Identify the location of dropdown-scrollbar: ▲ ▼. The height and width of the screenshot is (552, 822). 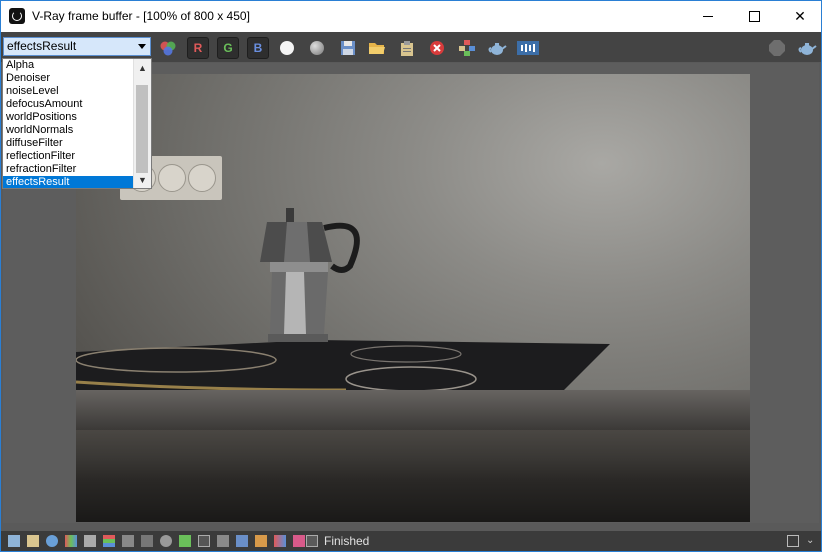
(142, 123).